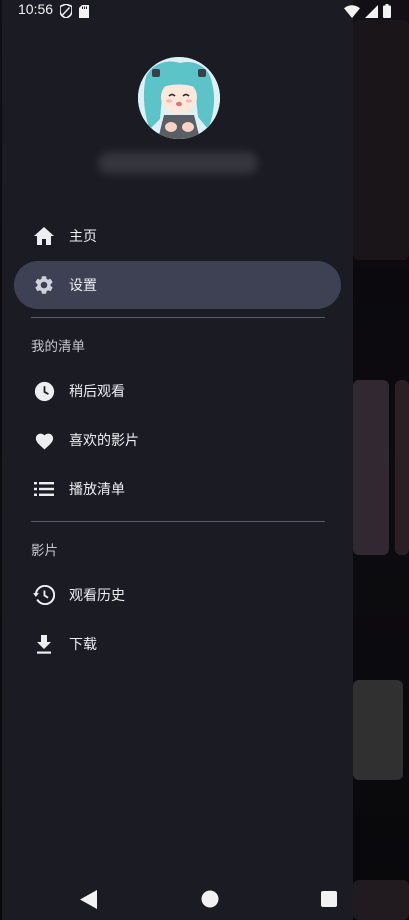 The width and height of the screenshot is (409, 920). Describe the element at coordinates (179, 98) in the screenshot. I see `avatar` at that location.